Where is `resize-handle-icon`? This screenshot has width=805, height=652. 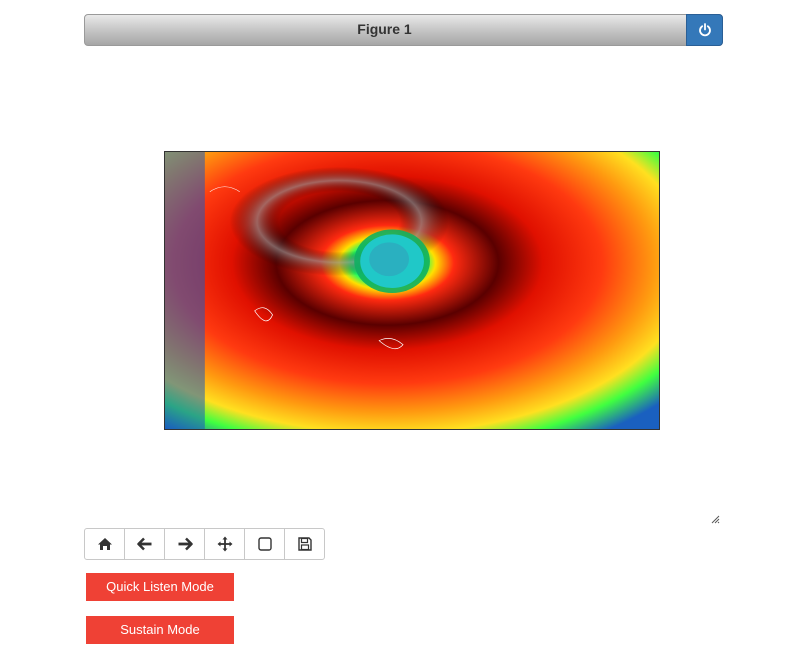
resize-handle-icon is located at coordinates (715, 519).